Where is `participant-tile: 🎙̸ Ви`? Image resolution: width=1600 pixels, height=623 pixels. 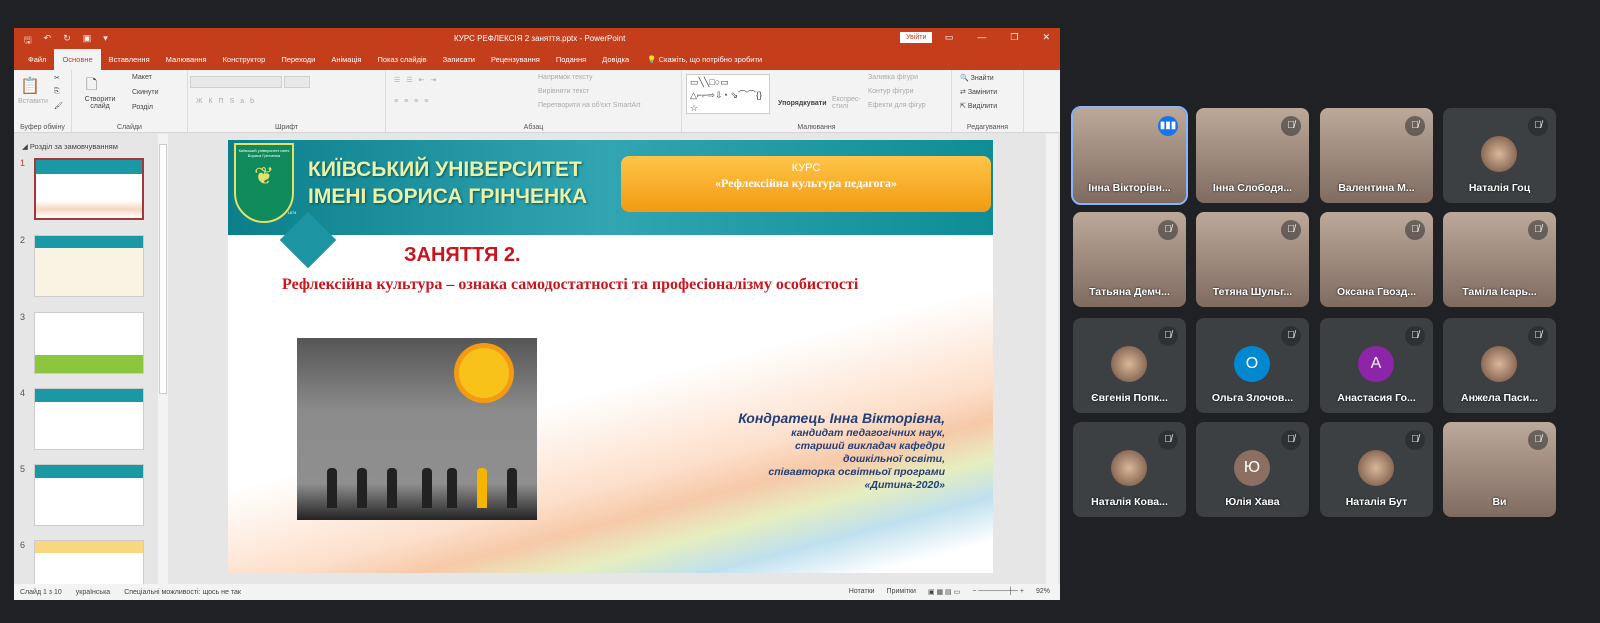 participant-tile: 🎙̸ Ви is located at coordinates (1499, 469).